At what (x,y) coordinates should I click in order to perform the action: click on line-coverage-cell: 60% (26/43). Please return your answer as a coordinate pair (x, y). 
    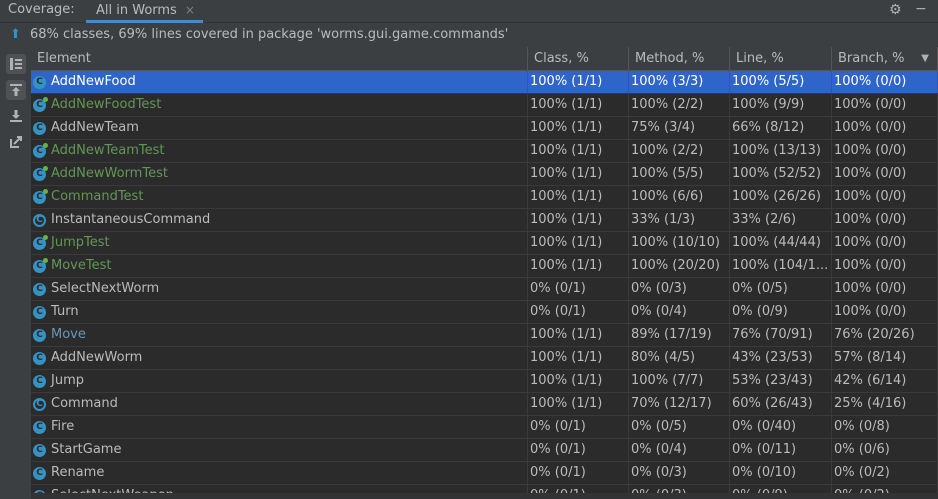
    Looking at the image, I should click on (781, 404).